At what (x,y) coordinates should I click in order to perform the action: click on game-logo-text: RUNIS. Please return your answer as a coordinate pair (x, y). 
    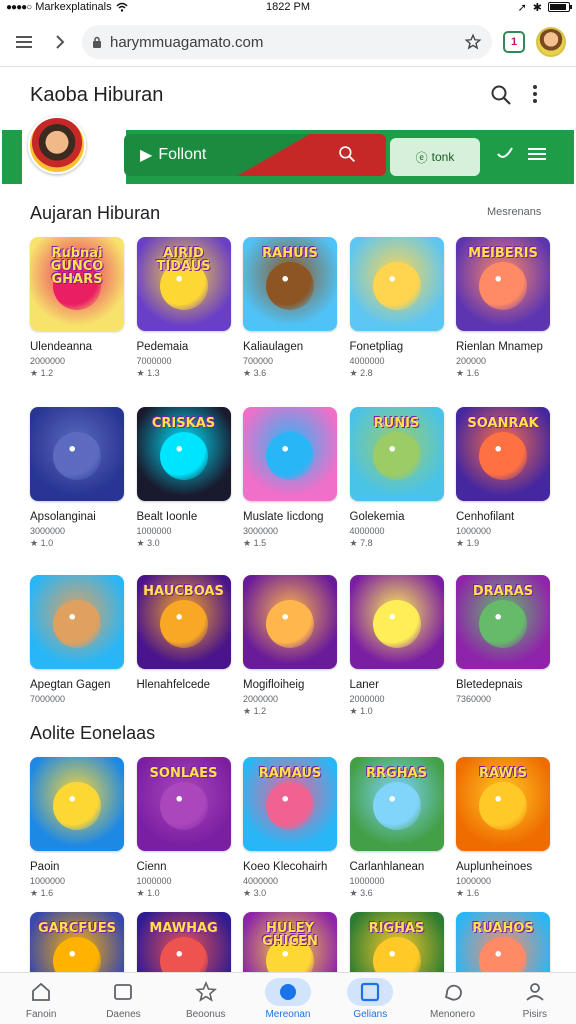
    Looking at the image, I should click on (396, 423).